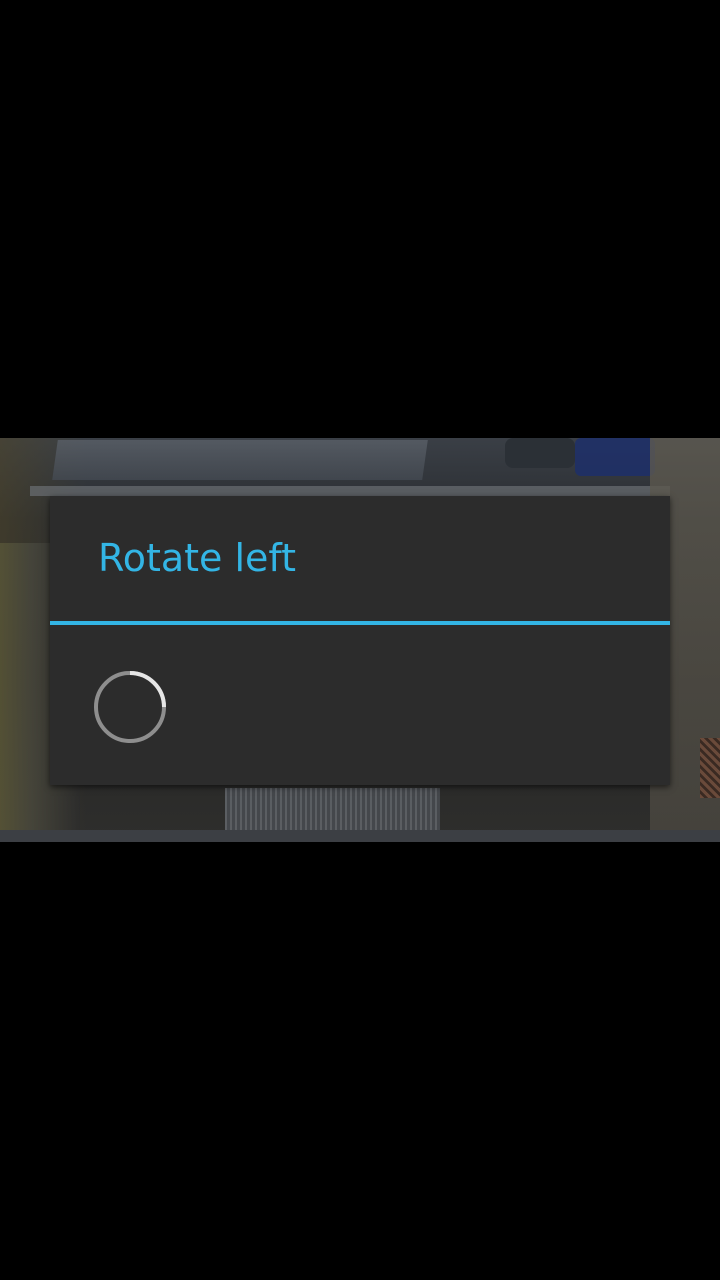 The width and height of the screenshot is (720, 1280). I want to click on title-divider, so click(360, 623).